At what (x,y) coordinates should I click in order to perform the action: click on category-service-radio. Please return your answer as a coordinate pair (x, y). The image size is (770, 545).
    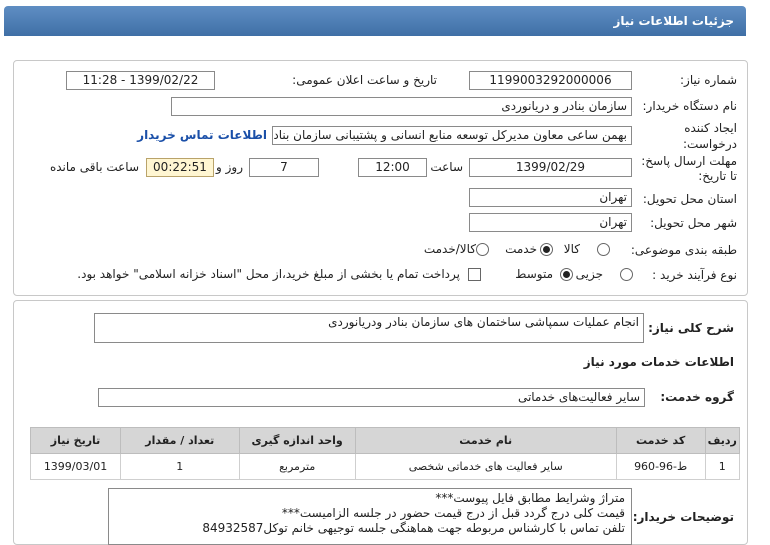
    Looking at the image, I should click on (546, 249).